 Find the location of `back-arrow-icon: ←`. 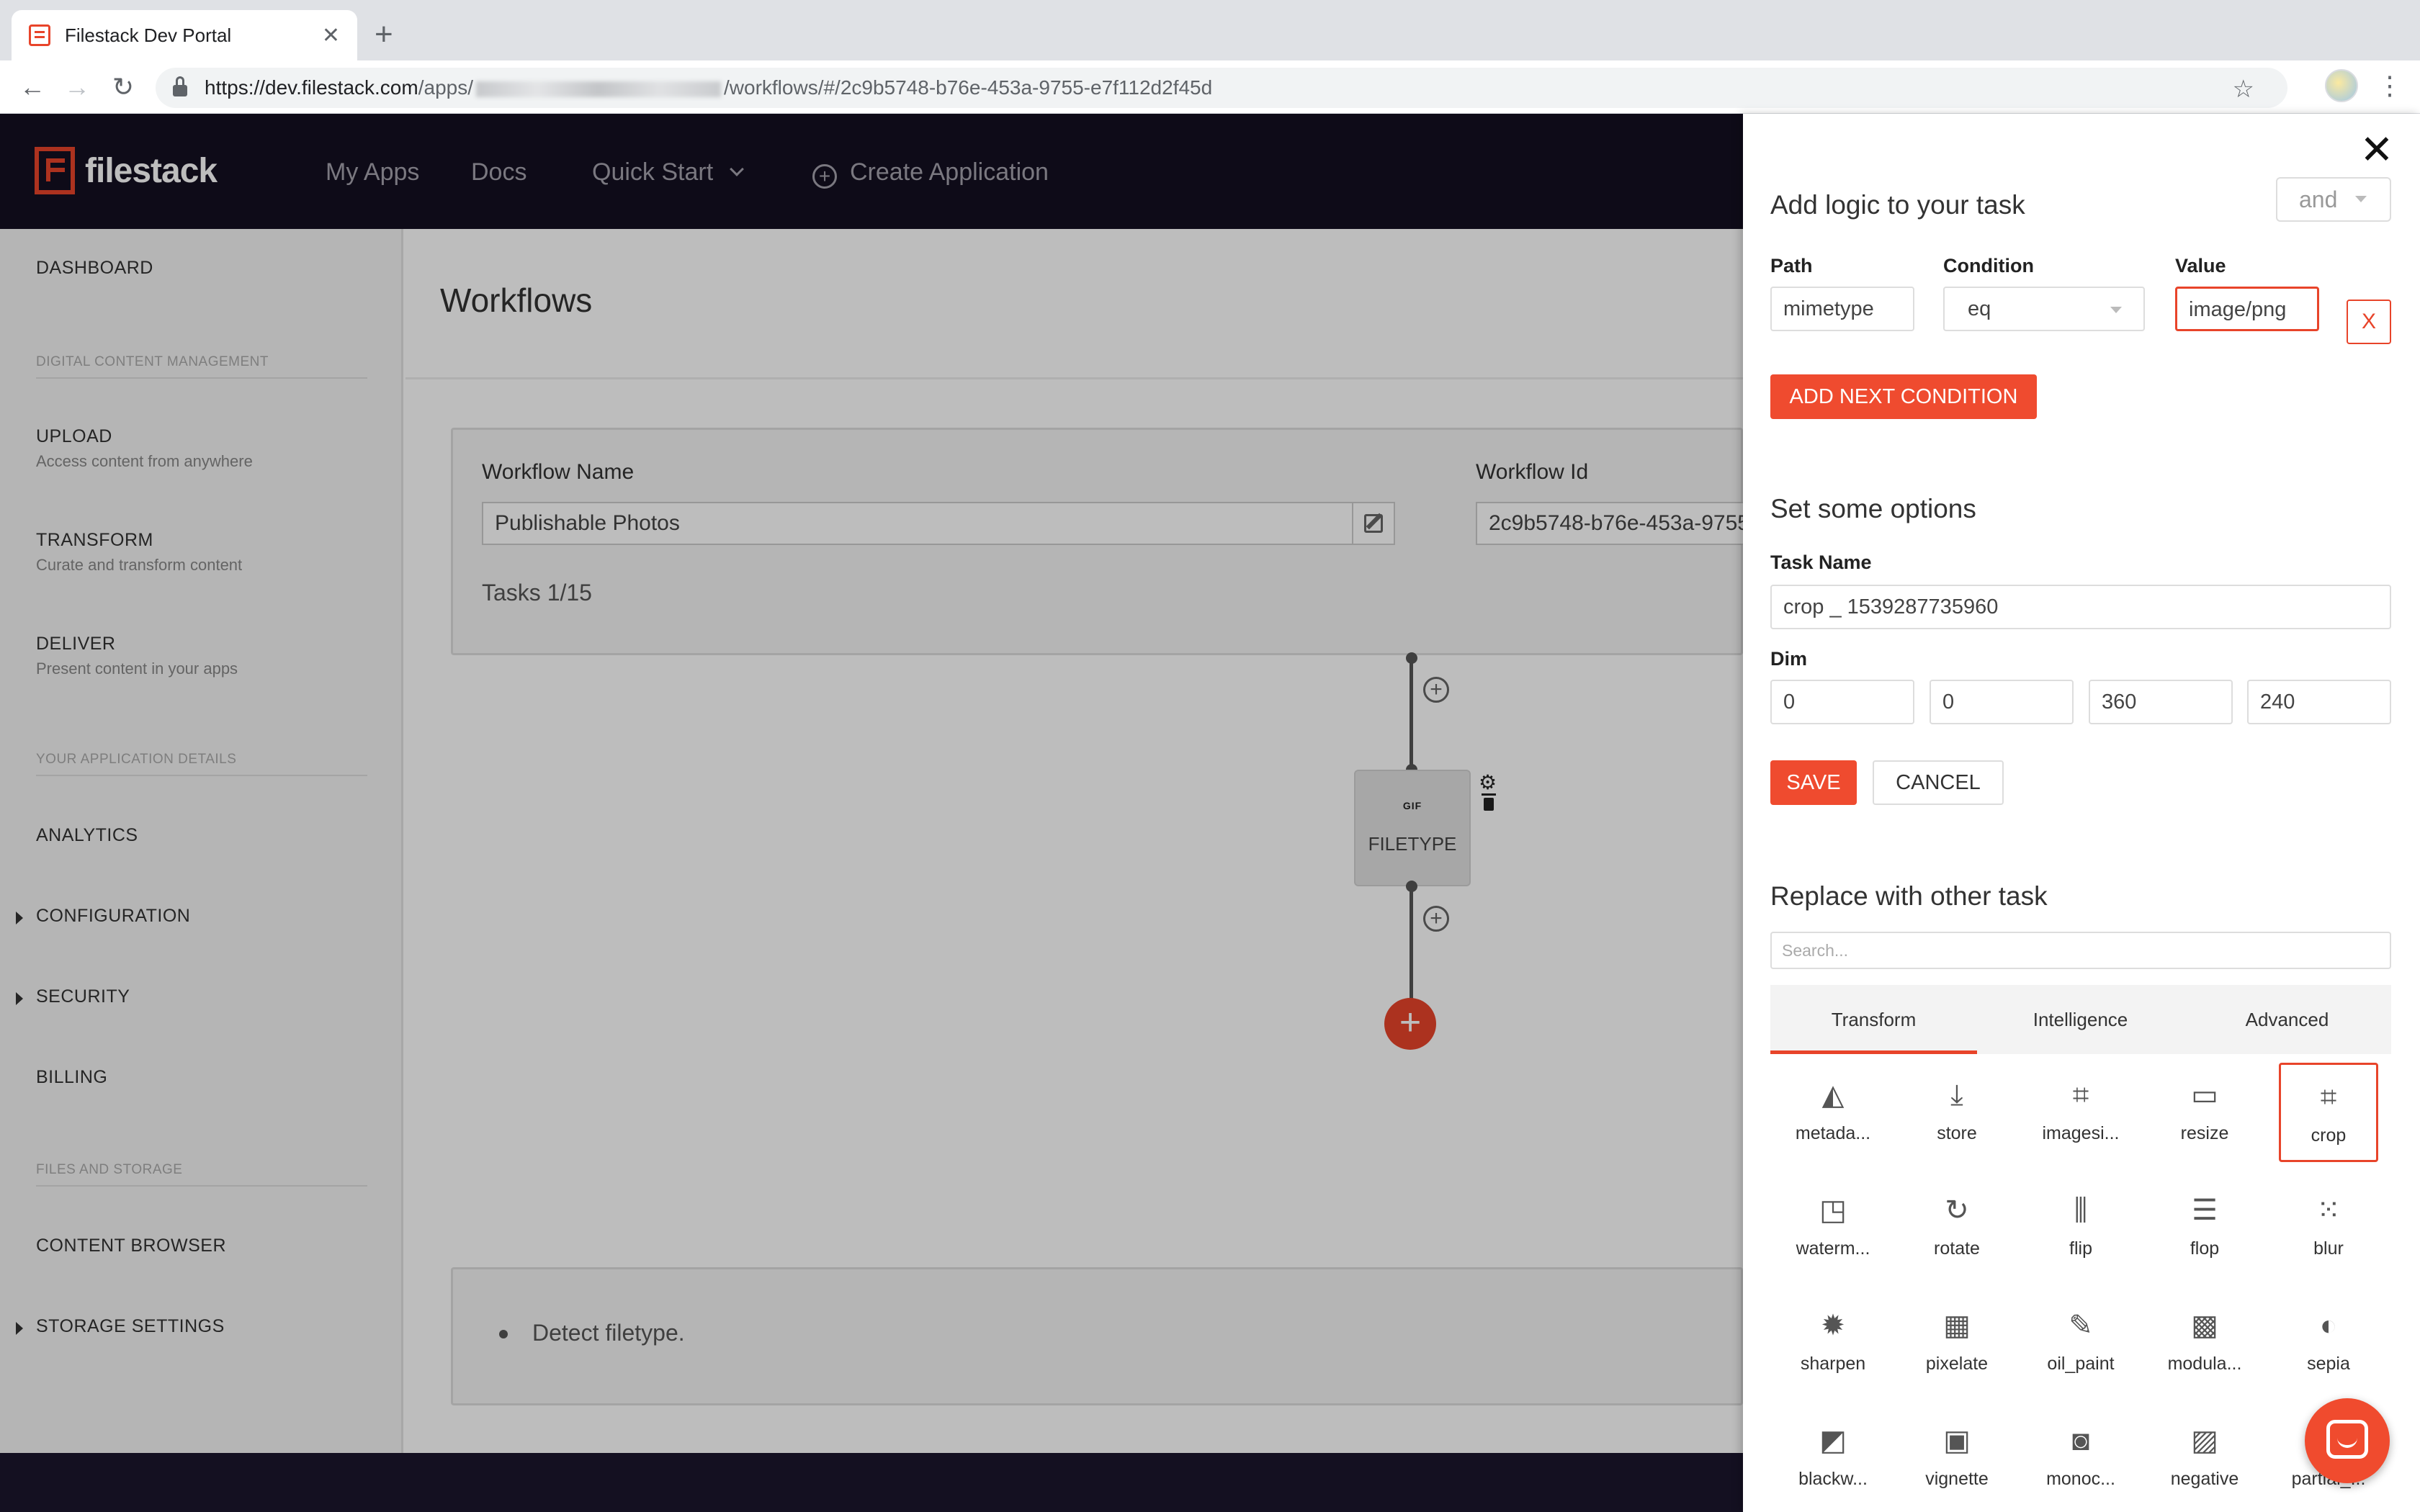

back-arrow-icon: ← is located at coordinates (32, 87).